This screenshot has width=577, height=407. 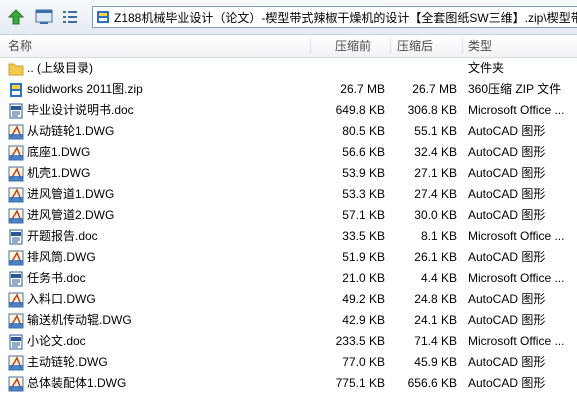 What do you see at coordinates (486, 68) in the screenshot?
I see `file-type: 文件夹` at bounding box center [486, 68].